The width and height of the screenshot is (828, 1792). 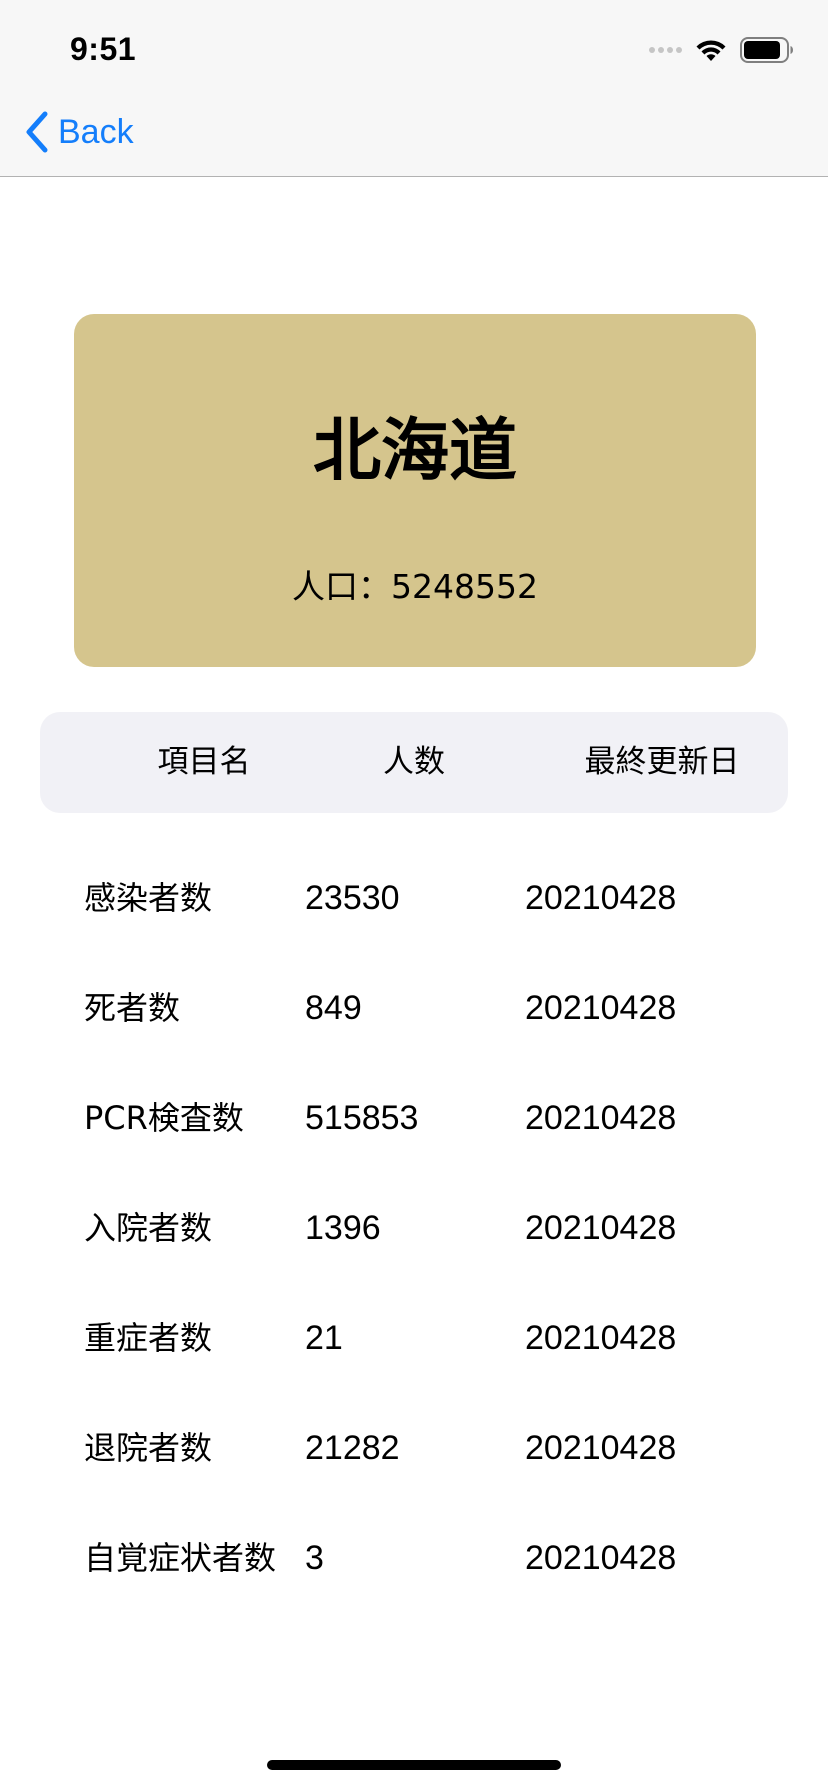 I want to click on navigation-bar: 9:51 Back, so click(x=414, y=88).